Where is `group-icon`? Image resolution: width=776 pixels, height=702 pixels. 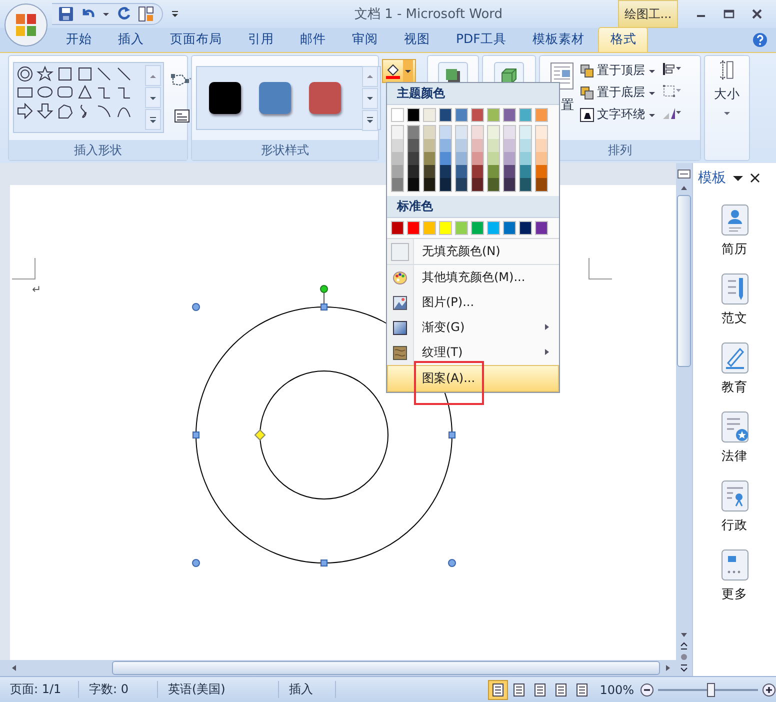 group-icon is located at coordinates (672, 91).